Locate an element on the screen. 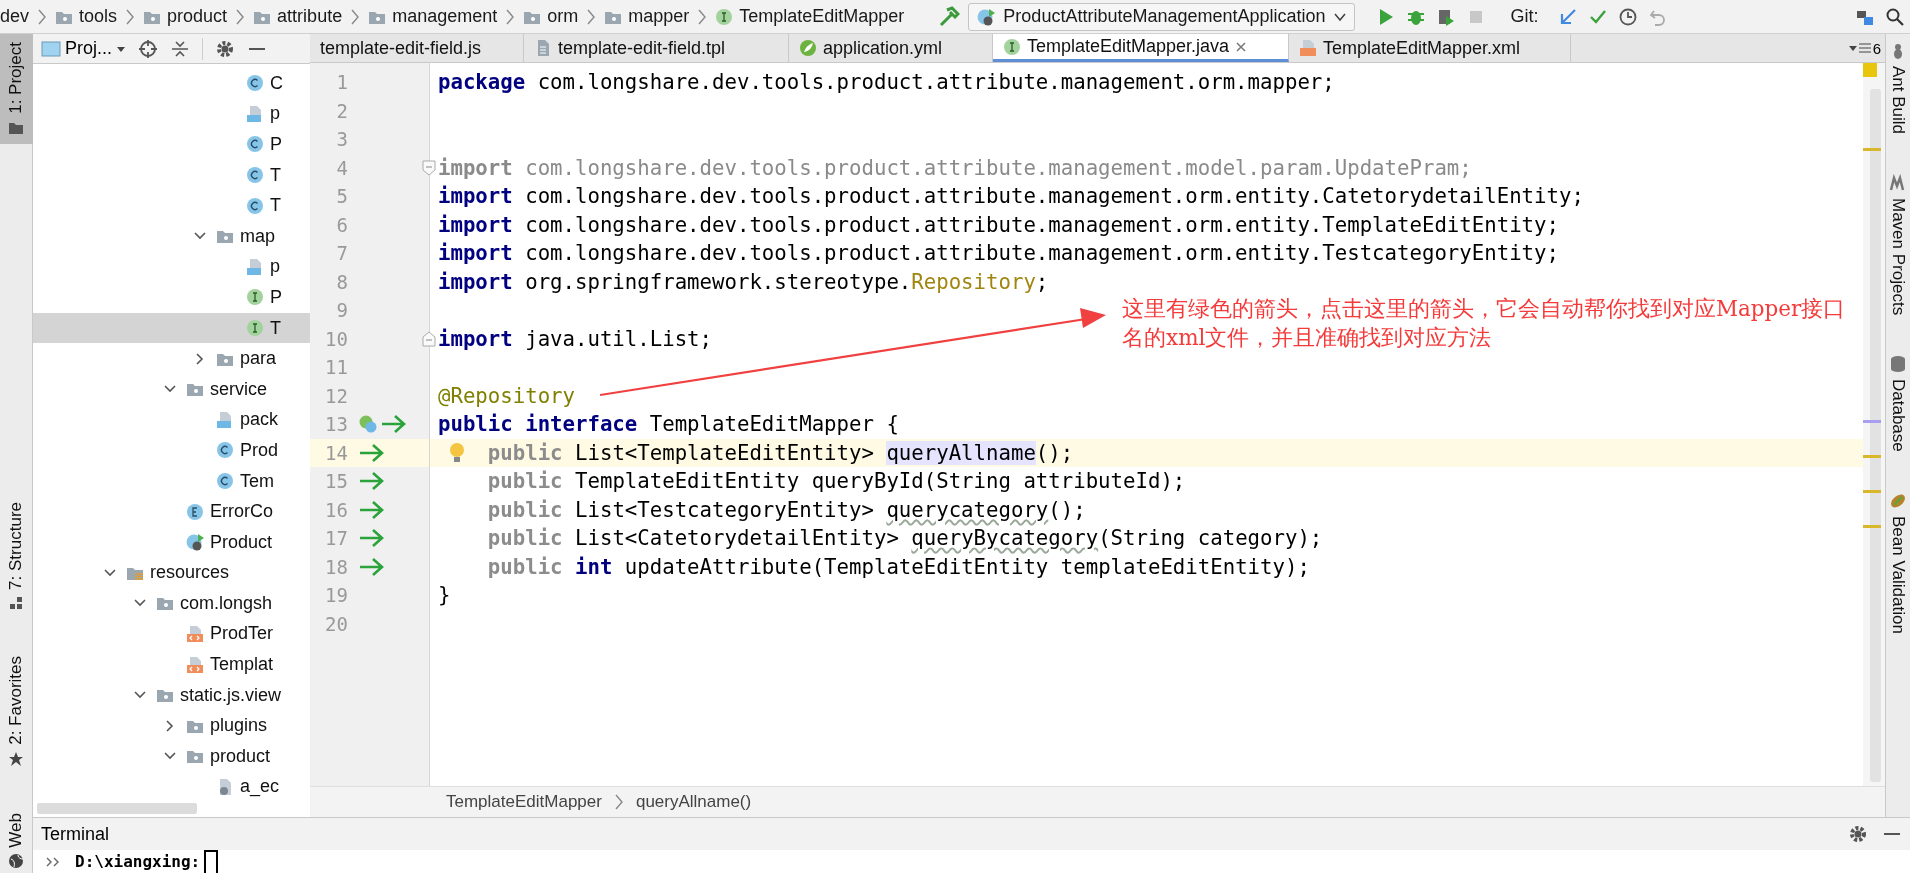 The width and height of the screenshot is (1910, 873). line-number: 20 is located at coordinates (336, 623).